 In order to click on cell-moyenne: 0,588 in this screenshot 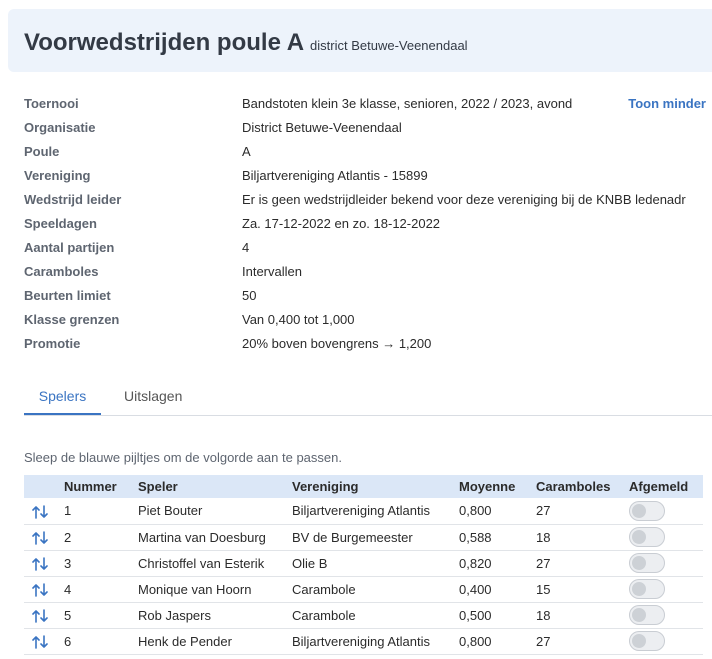, I will do `click(475, 537)`.